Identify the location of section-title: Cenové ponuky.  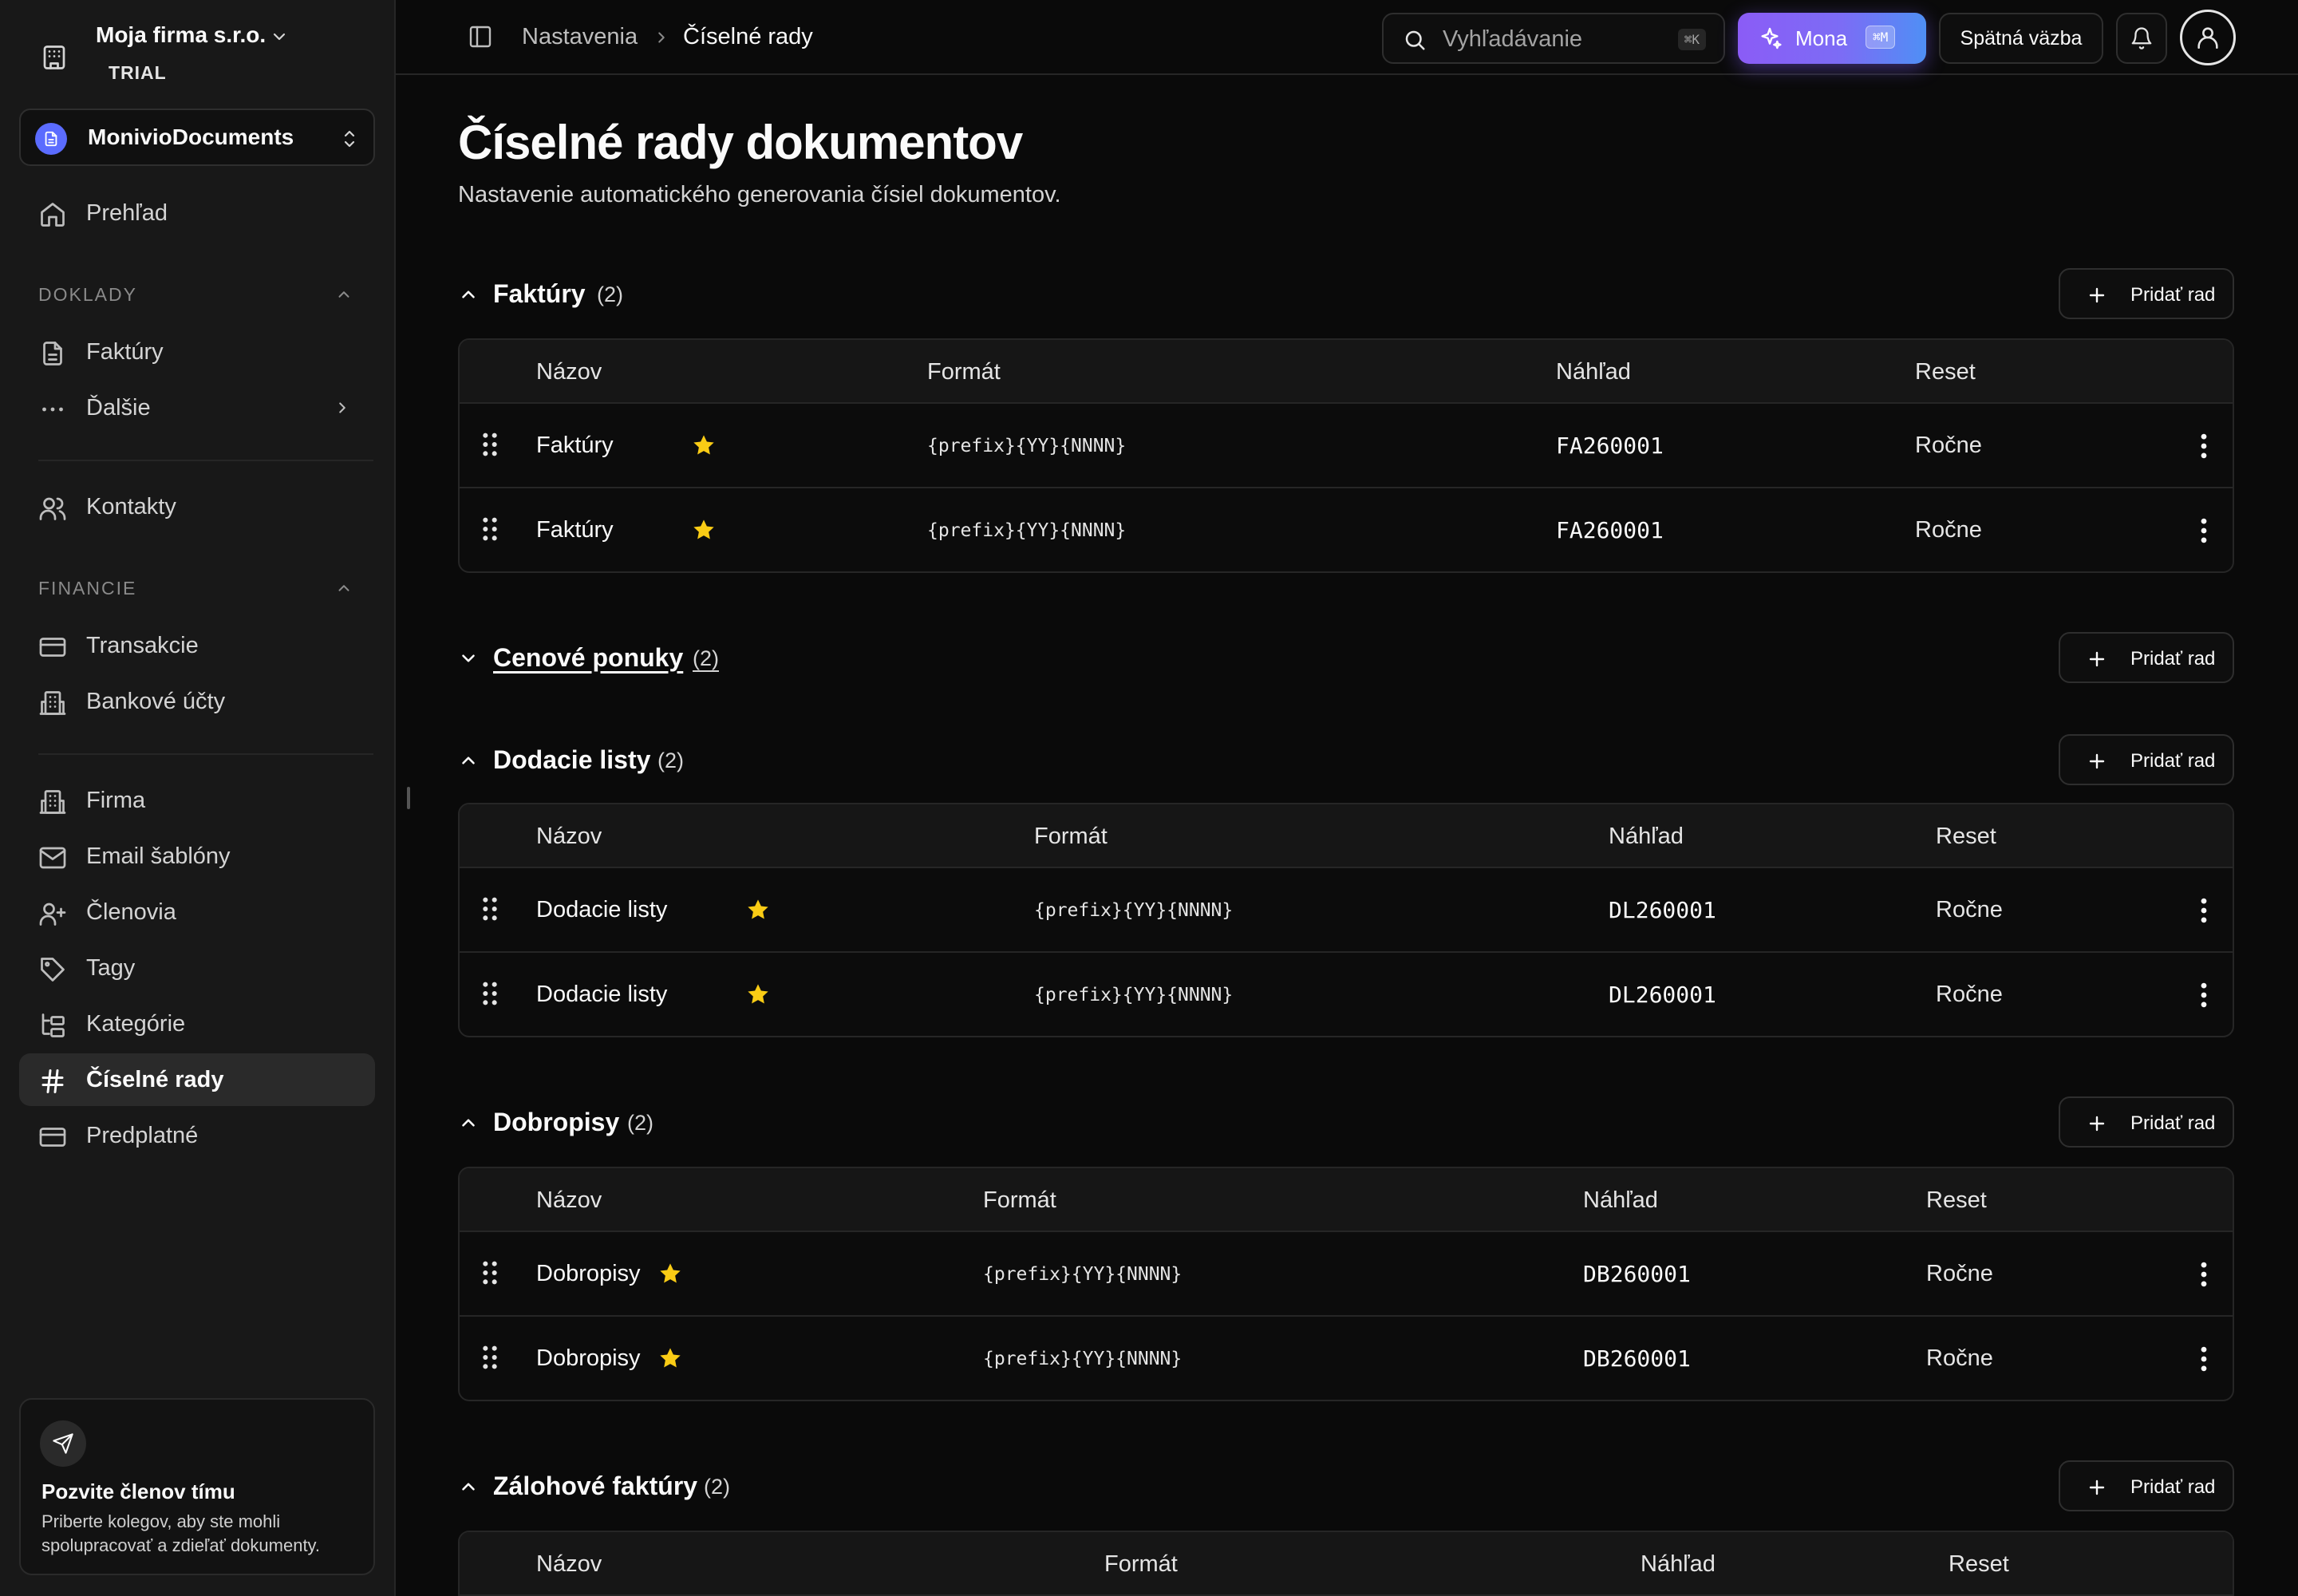
(588, 658).